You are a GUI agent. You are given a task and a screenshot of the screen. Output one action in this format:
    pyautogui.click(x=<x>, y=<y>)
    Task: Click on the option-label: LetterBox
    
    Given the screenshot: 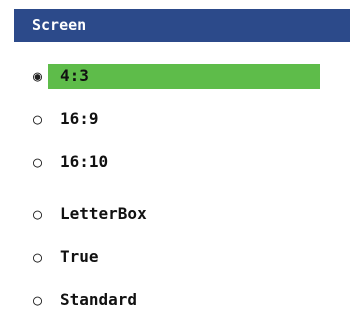 What is the action you would take?
    pyautogui.click(x=103, y=213)
    